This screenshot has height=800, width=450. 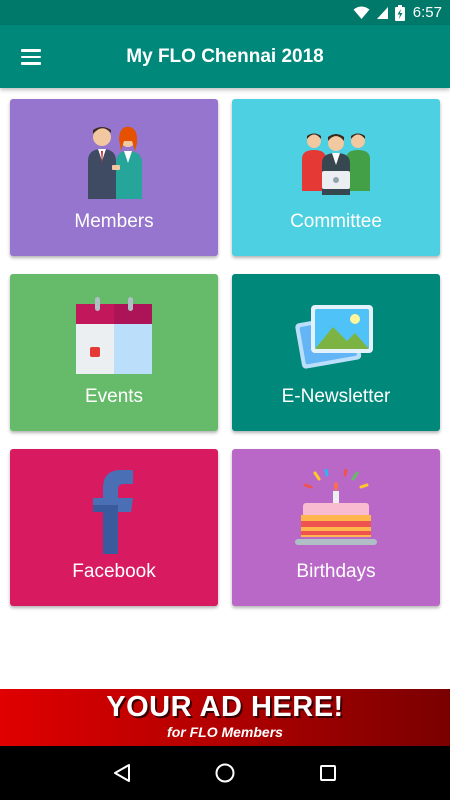 I want to click on committee-tile: Committee, so click(x=336, y=177).